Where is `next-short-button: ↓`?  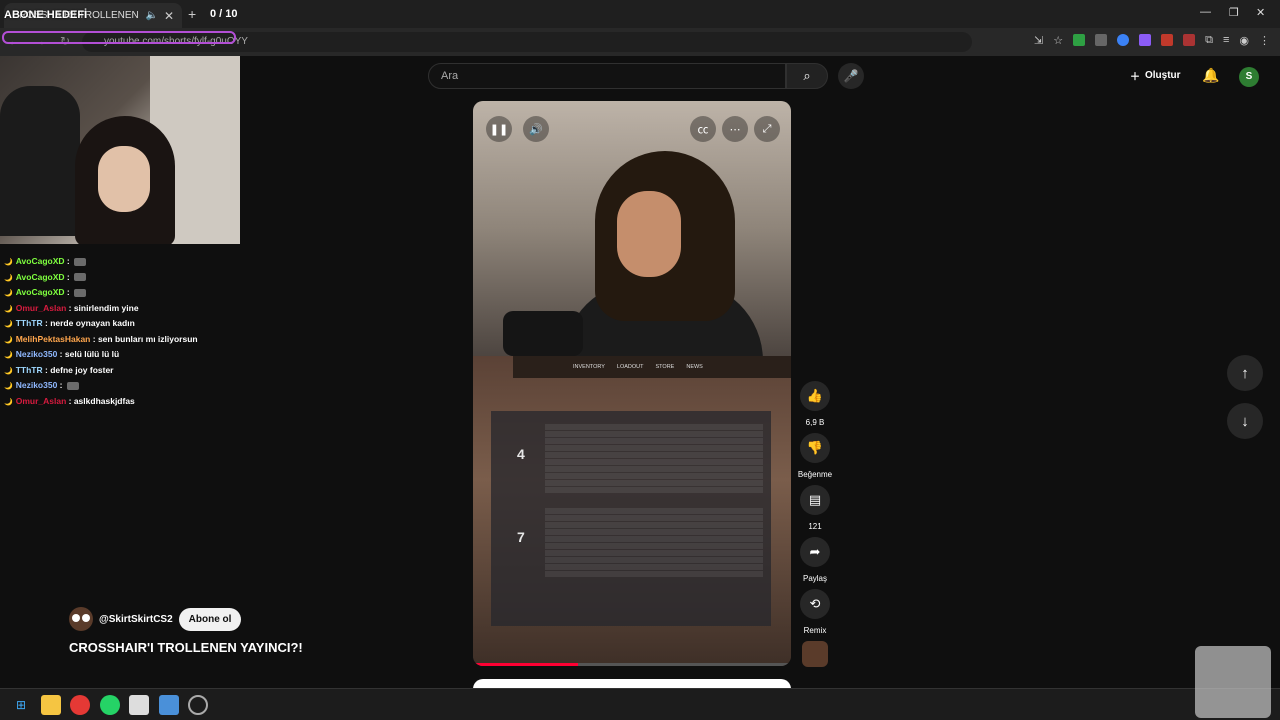
next-short-button: ↓ is located at coordinates (1245, 421).